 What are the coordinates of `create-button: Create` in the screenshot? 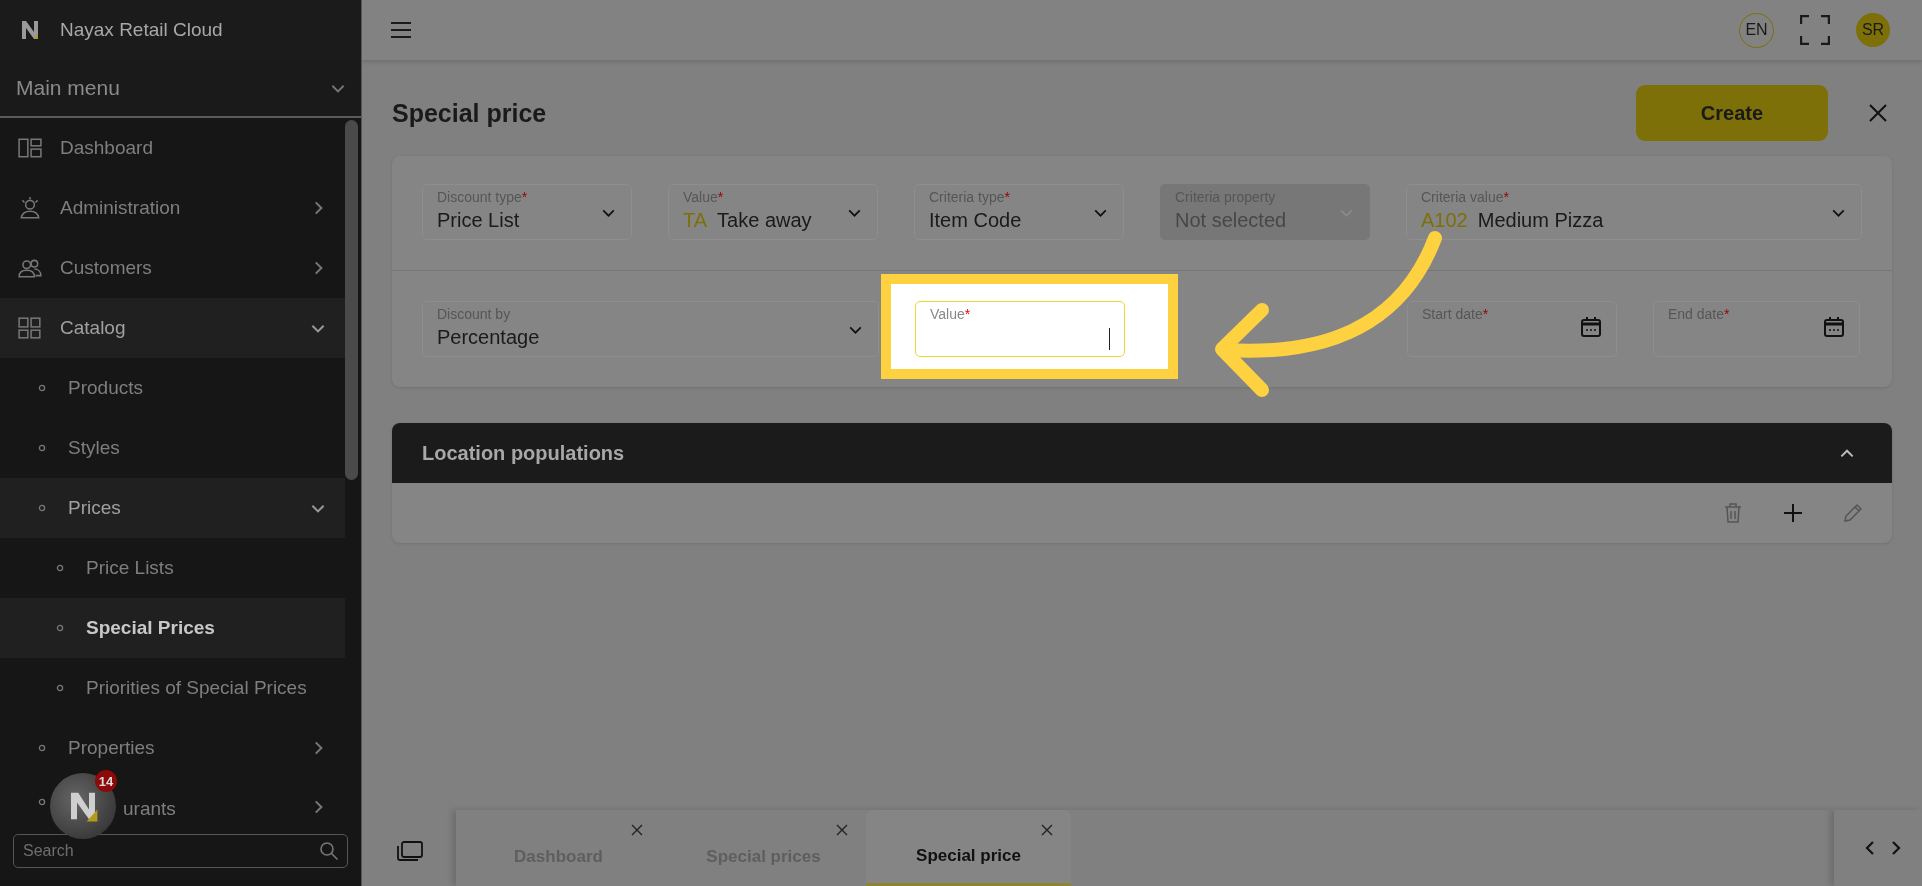 It's located at (1732, 113).